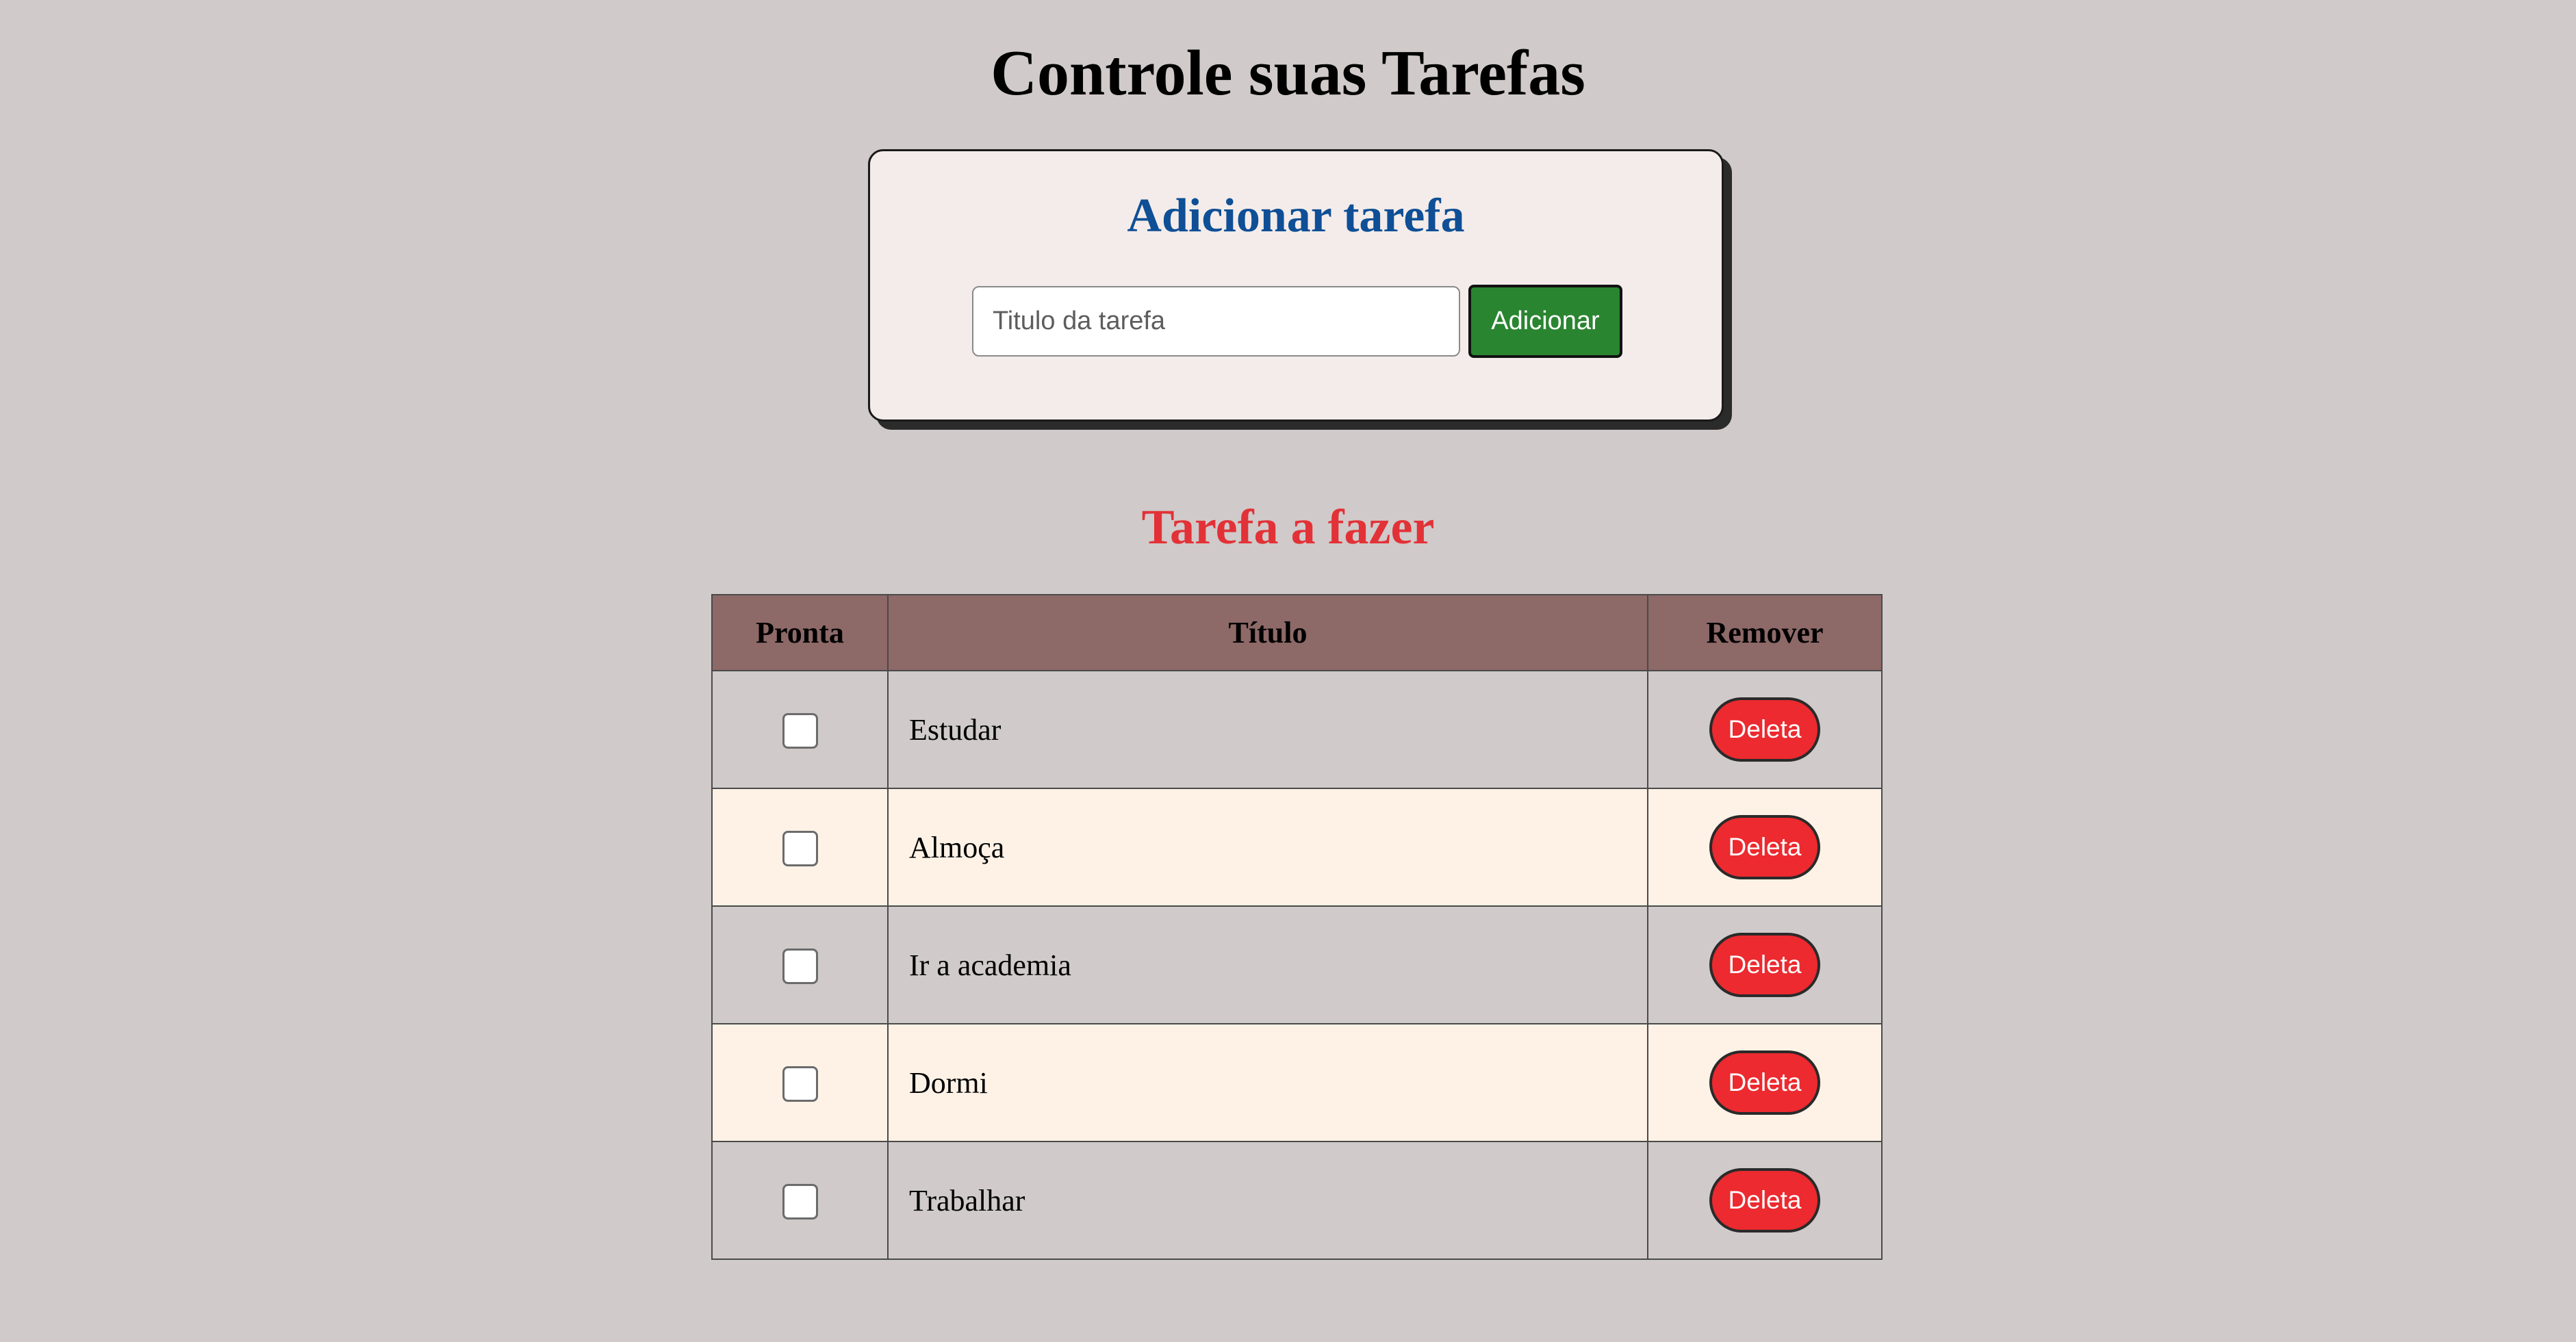 The height and width of the screenshot is (1342, 2576). What do you see at coordinates (1288, 74) in the screenshot?
I see `page-title: Controle suas Tarefas` at bounding box center [1288, 74].